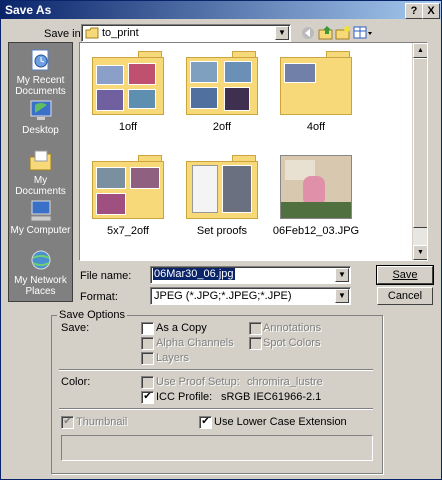 The image size is (442, 480). Describe the element at coordinates (316, 187) in the screenshot. I see `image-thumbnail` at that location.